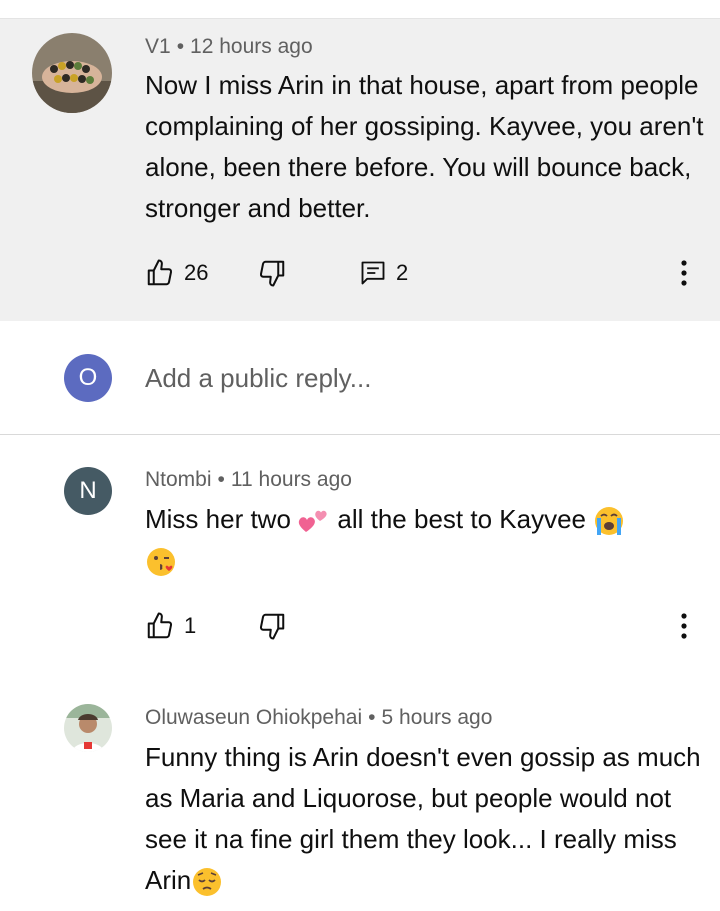 The width and height of the screenshot is (720, 911). What do you see at coordinates (88, 491) in the screenshot?
I see `avatar: N` at bounding box center [88, 491].